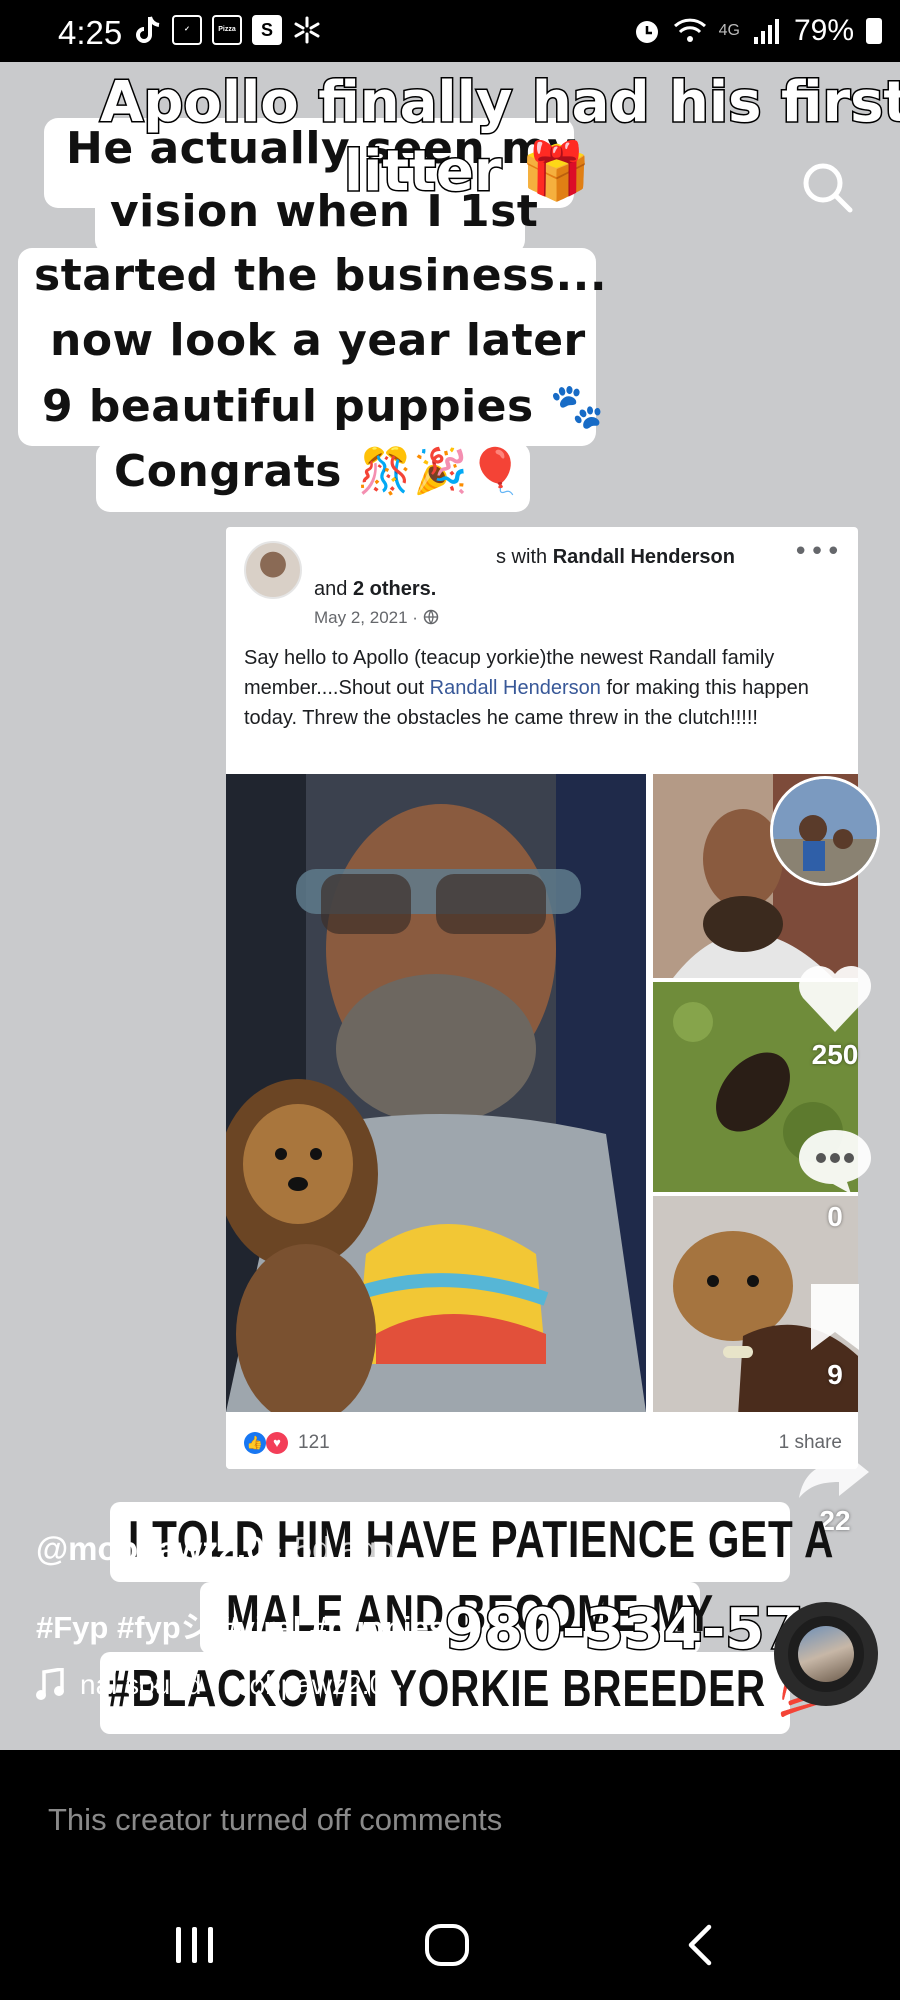 The image size is (900, 2000). What do you see at coordinates (318, 340) in the screenshot?
I see `caption-line: now look a year later` at bounding box center [318, 340].